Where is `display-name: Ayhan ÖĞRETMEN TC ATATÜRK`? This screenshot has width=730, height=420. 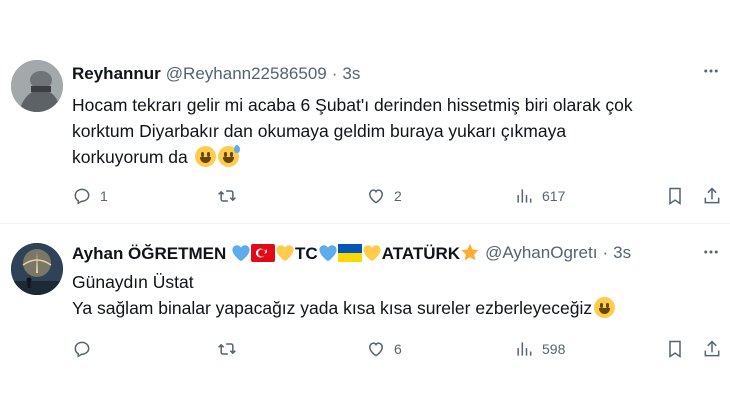 display-name: Ayhan ÖĞRETMEN TC ATATÜRK is located at coordinates (276, 253).